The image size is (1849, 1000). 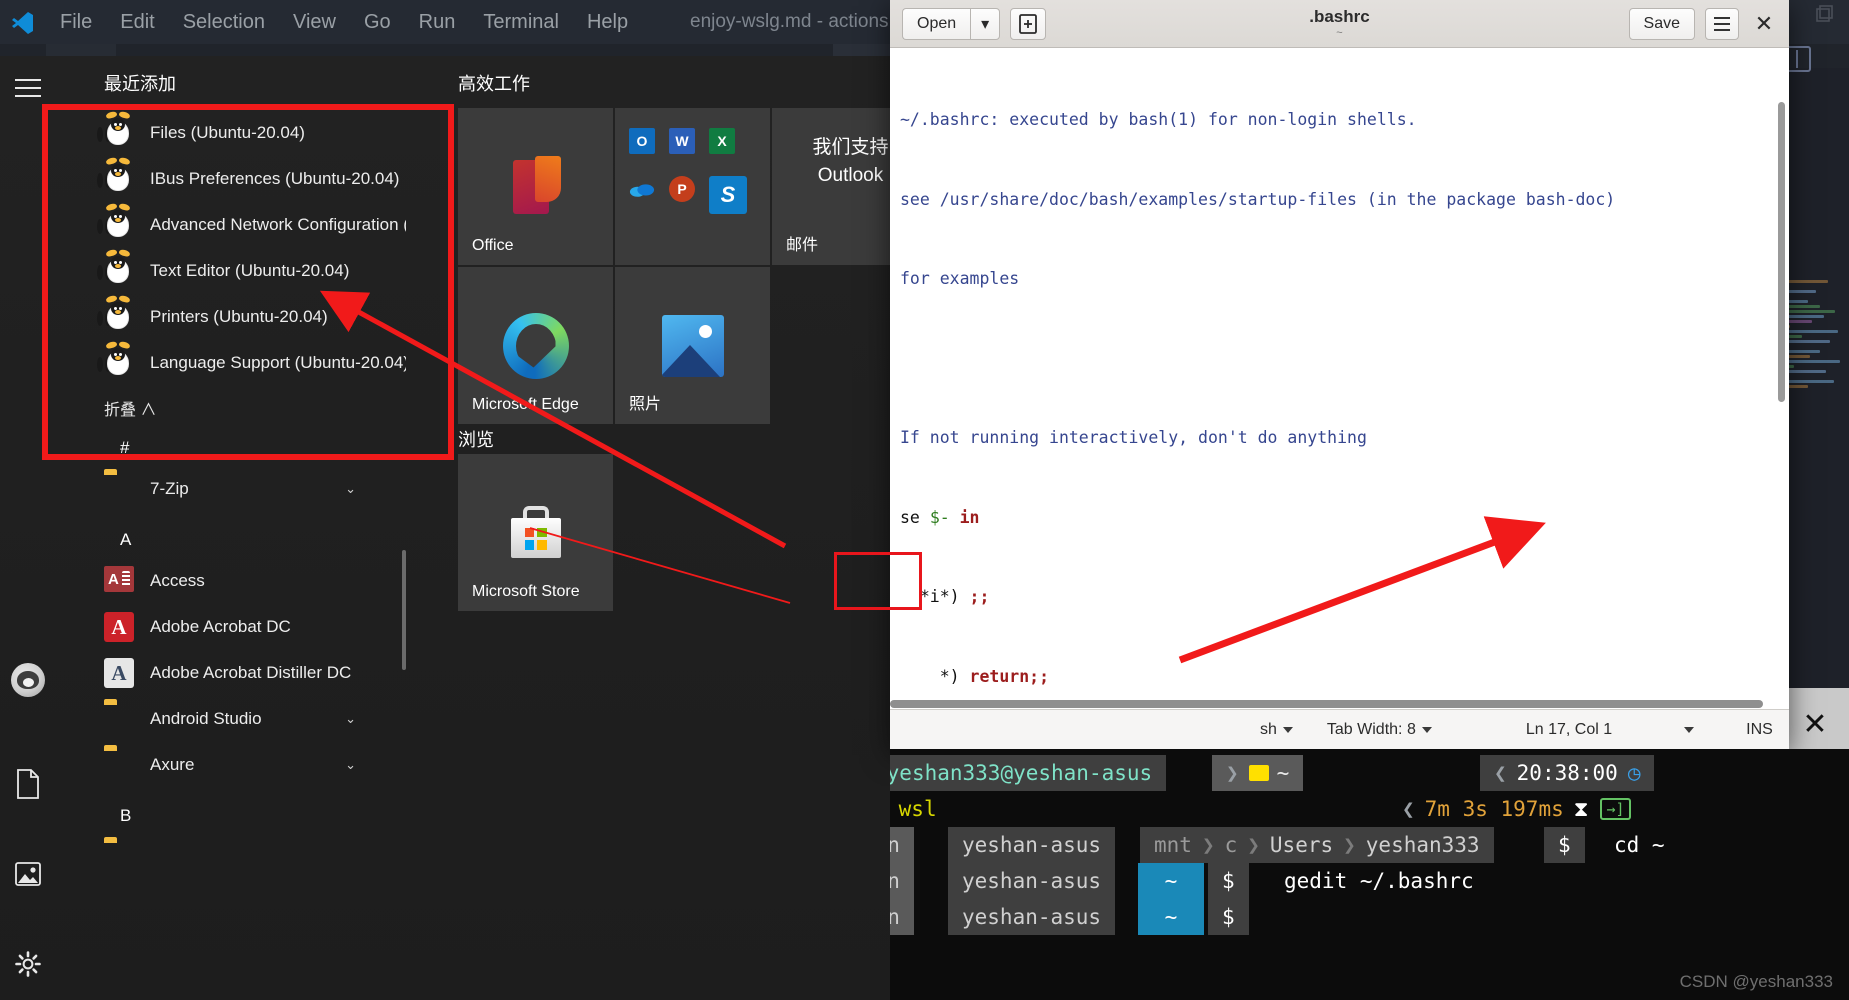 What do you see at coordinates (917, 809) in the screenshot?
I see `terminal-shell-label: ❯ wsl` at bounding box center [917, 809].